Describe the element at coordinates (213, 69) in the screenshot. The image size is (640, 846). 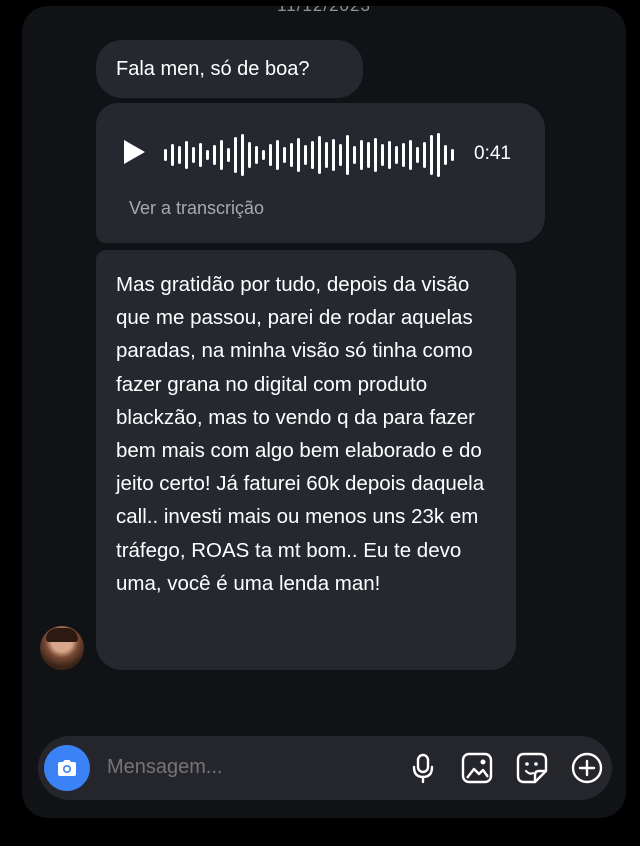
I see `message-text: Fala men, só de boa?` at that location.